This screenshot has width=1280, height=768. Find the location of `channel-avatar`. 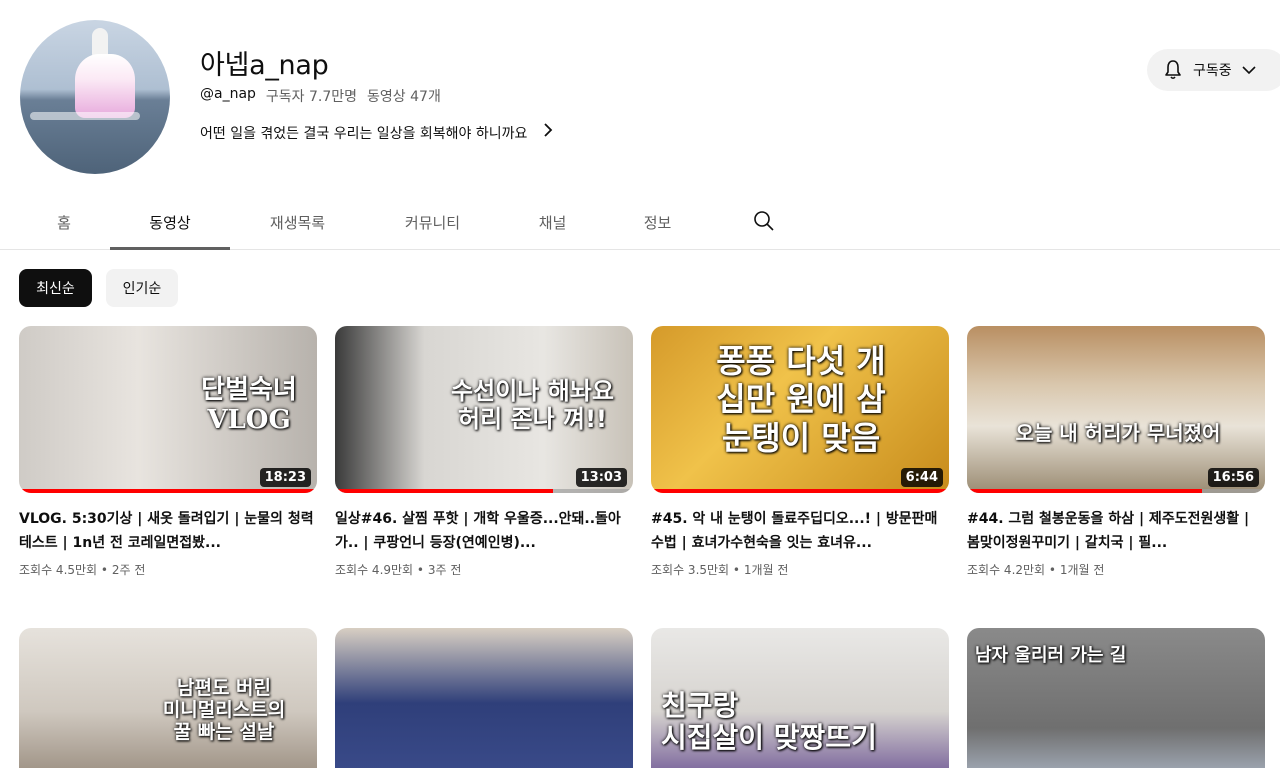

channel-avatar is located at coordinates (95, 97).